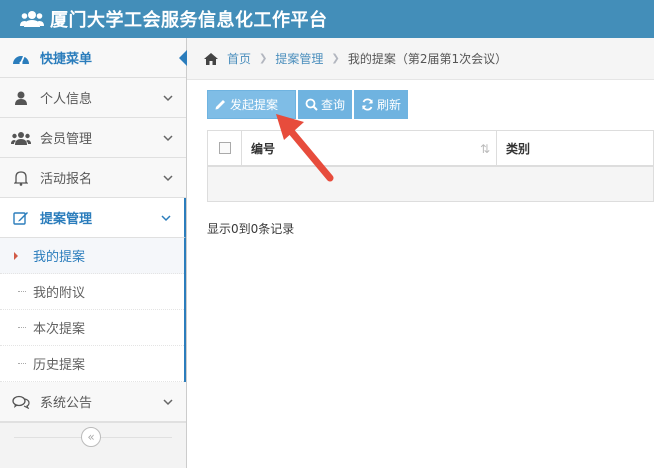 This screenshot has width=654, height=468. Describe the element at coordinates (32, 19) in the screenshot. I see `users-logo-icon` at that location.